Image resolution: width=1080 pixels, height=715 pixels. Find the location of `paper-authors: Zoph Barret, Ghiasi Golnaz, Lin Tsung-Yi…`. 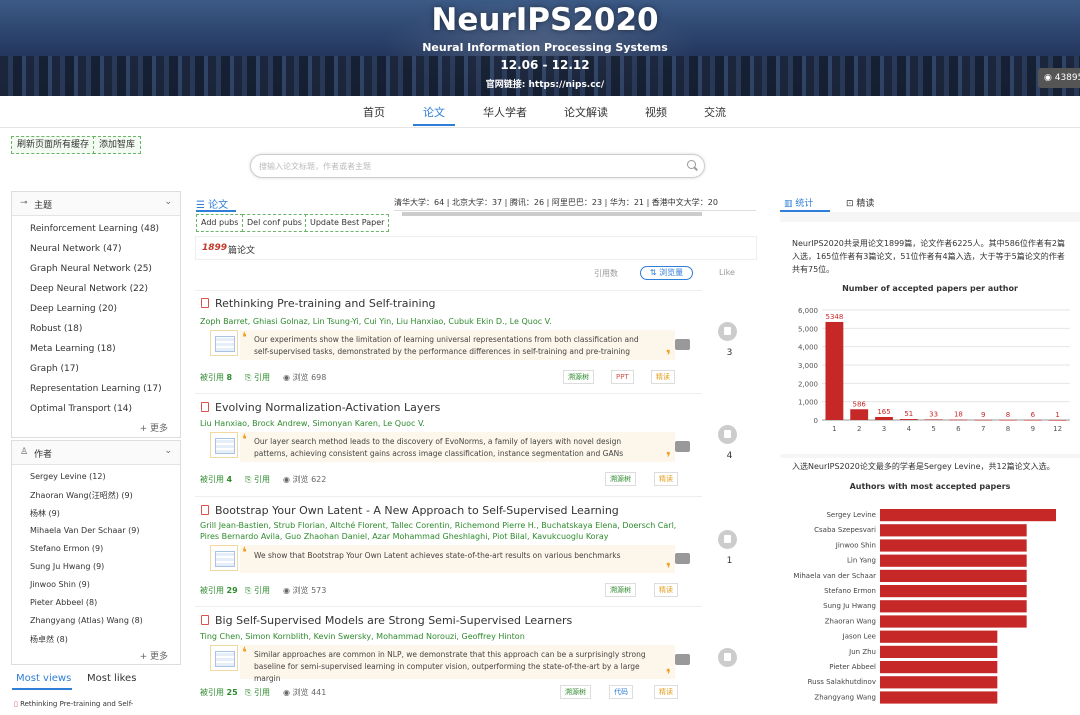

paper-authors: Zoph Barret, Ghiasi Golnaz, Lin Tsung-Yi… is located at coordinates (450, 321).